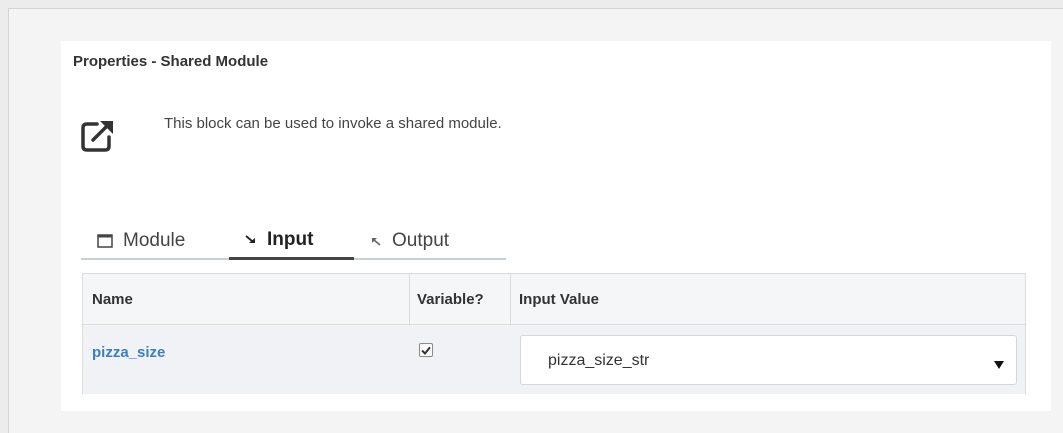 This screenshot has height=433, width=1063. What do you see at coordinates (450, 299) in the screenshot?
I see `column-header-variable: Variable?` at bounding box center [450, 299].